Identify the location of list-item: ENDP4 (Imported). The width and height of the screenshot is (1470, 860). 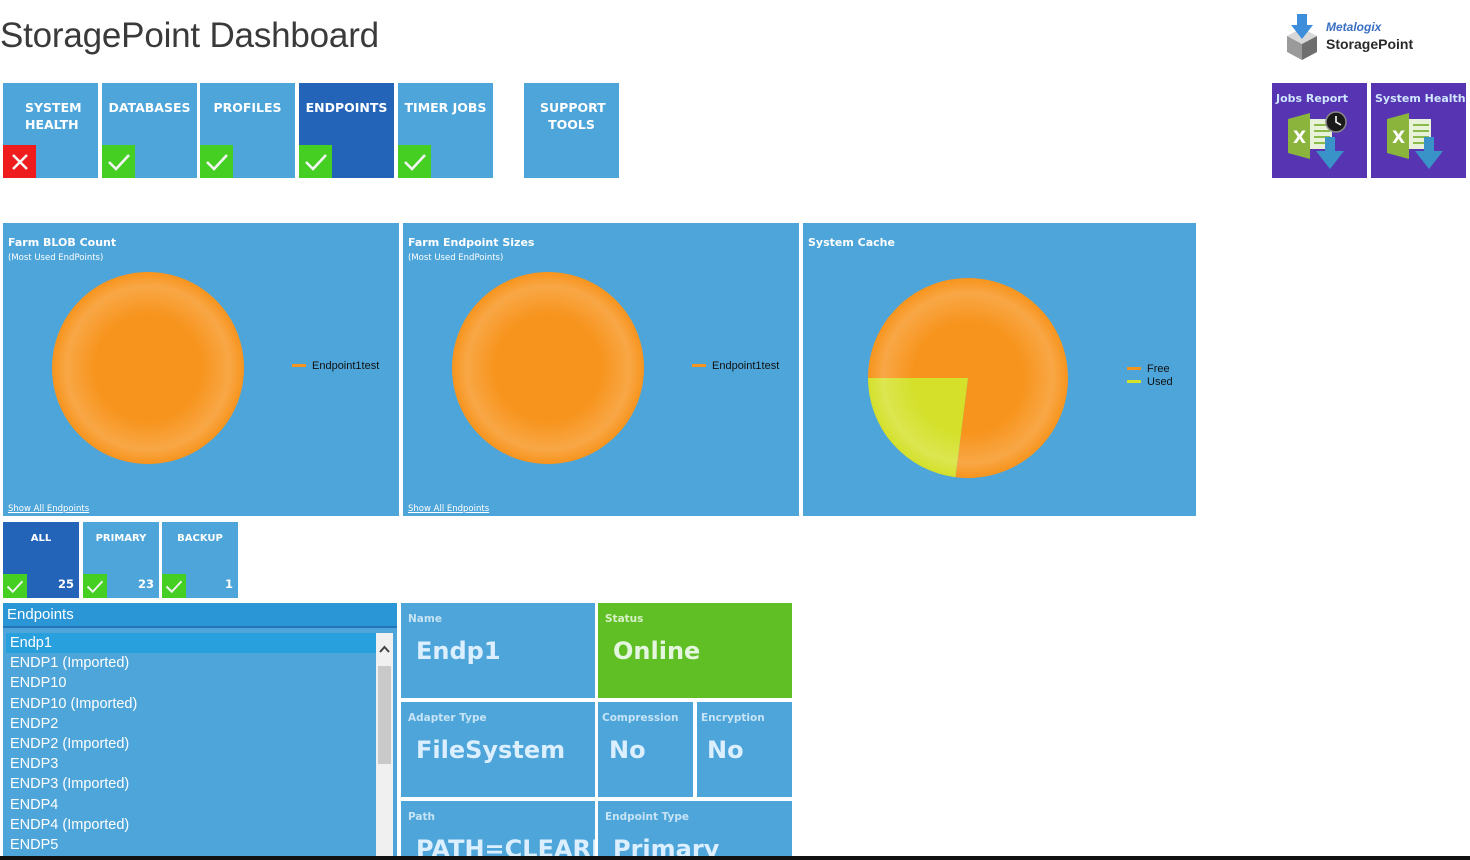
(191, 825).